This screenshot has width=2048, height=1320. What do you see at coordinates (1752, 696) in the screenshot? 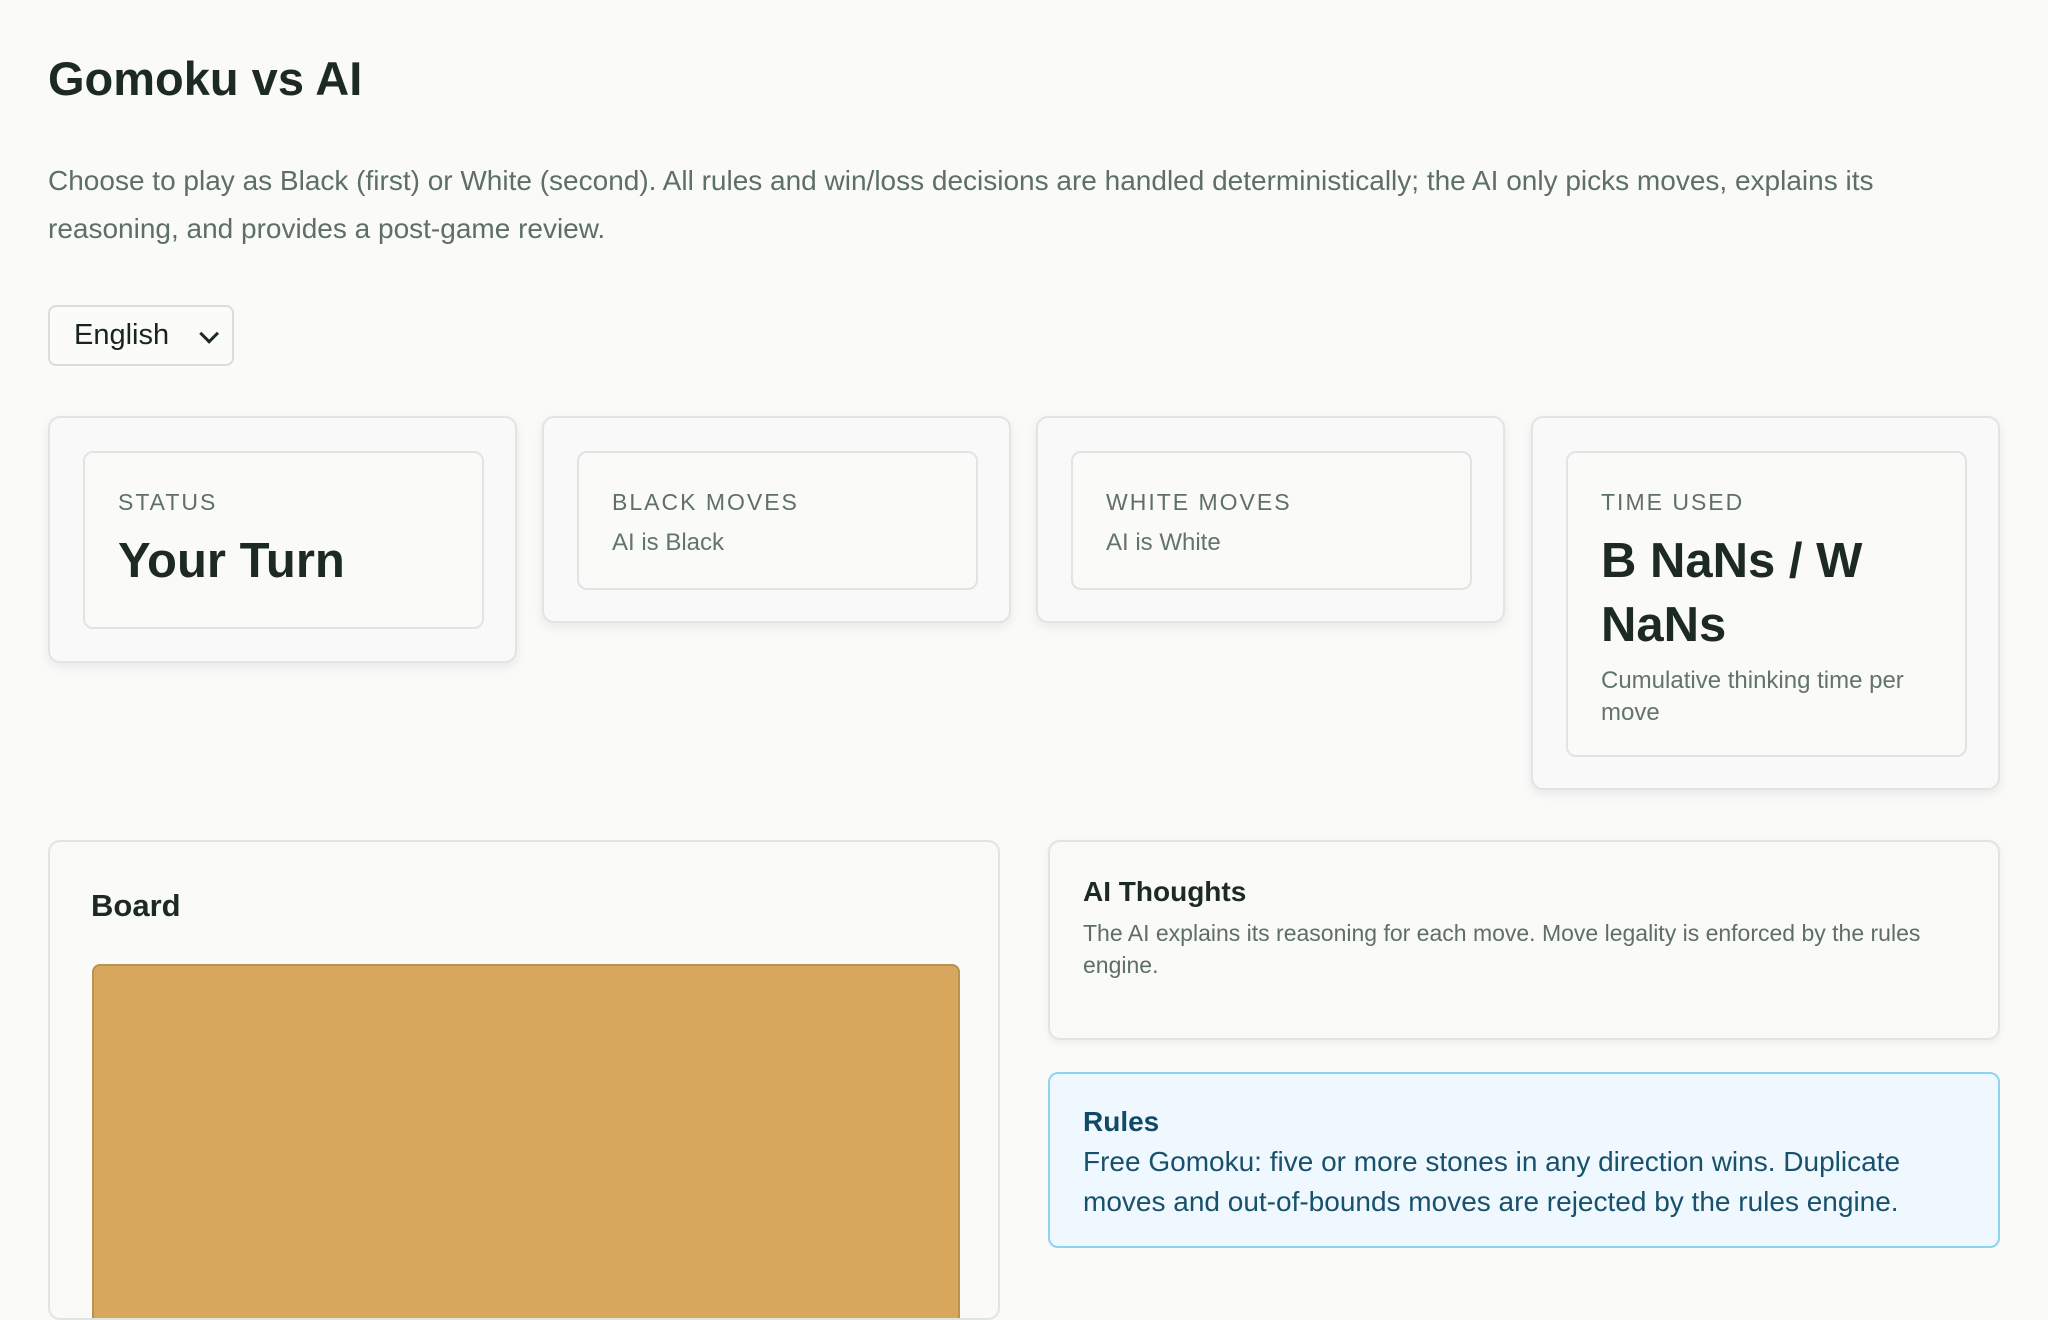
I see `time-used-subtext: Cumulative thinking time per move` at bounding box center [1752, 696].